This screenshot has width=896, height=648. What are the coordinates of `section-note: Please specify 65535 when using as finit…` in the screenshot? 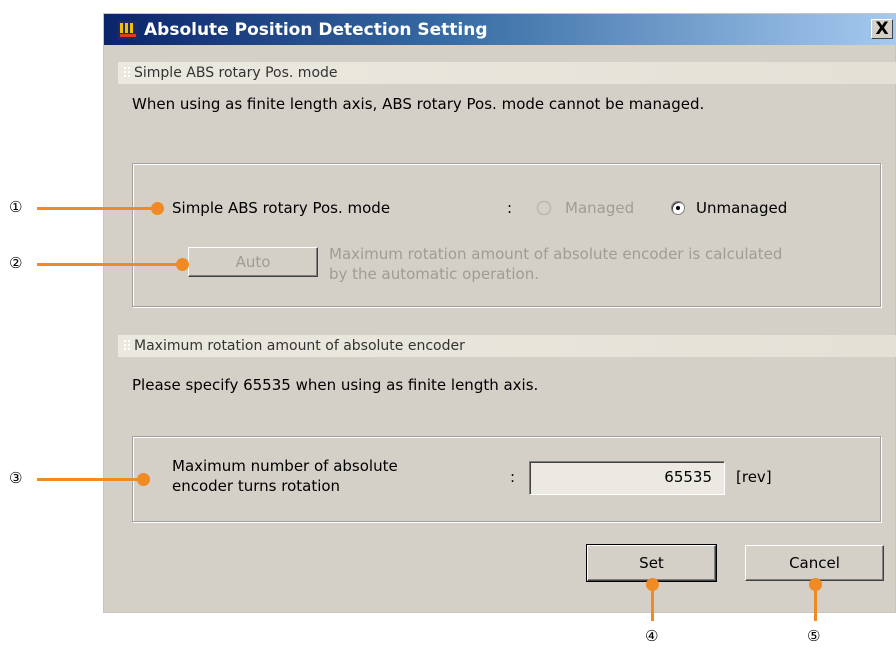 It's located at (335, 385).